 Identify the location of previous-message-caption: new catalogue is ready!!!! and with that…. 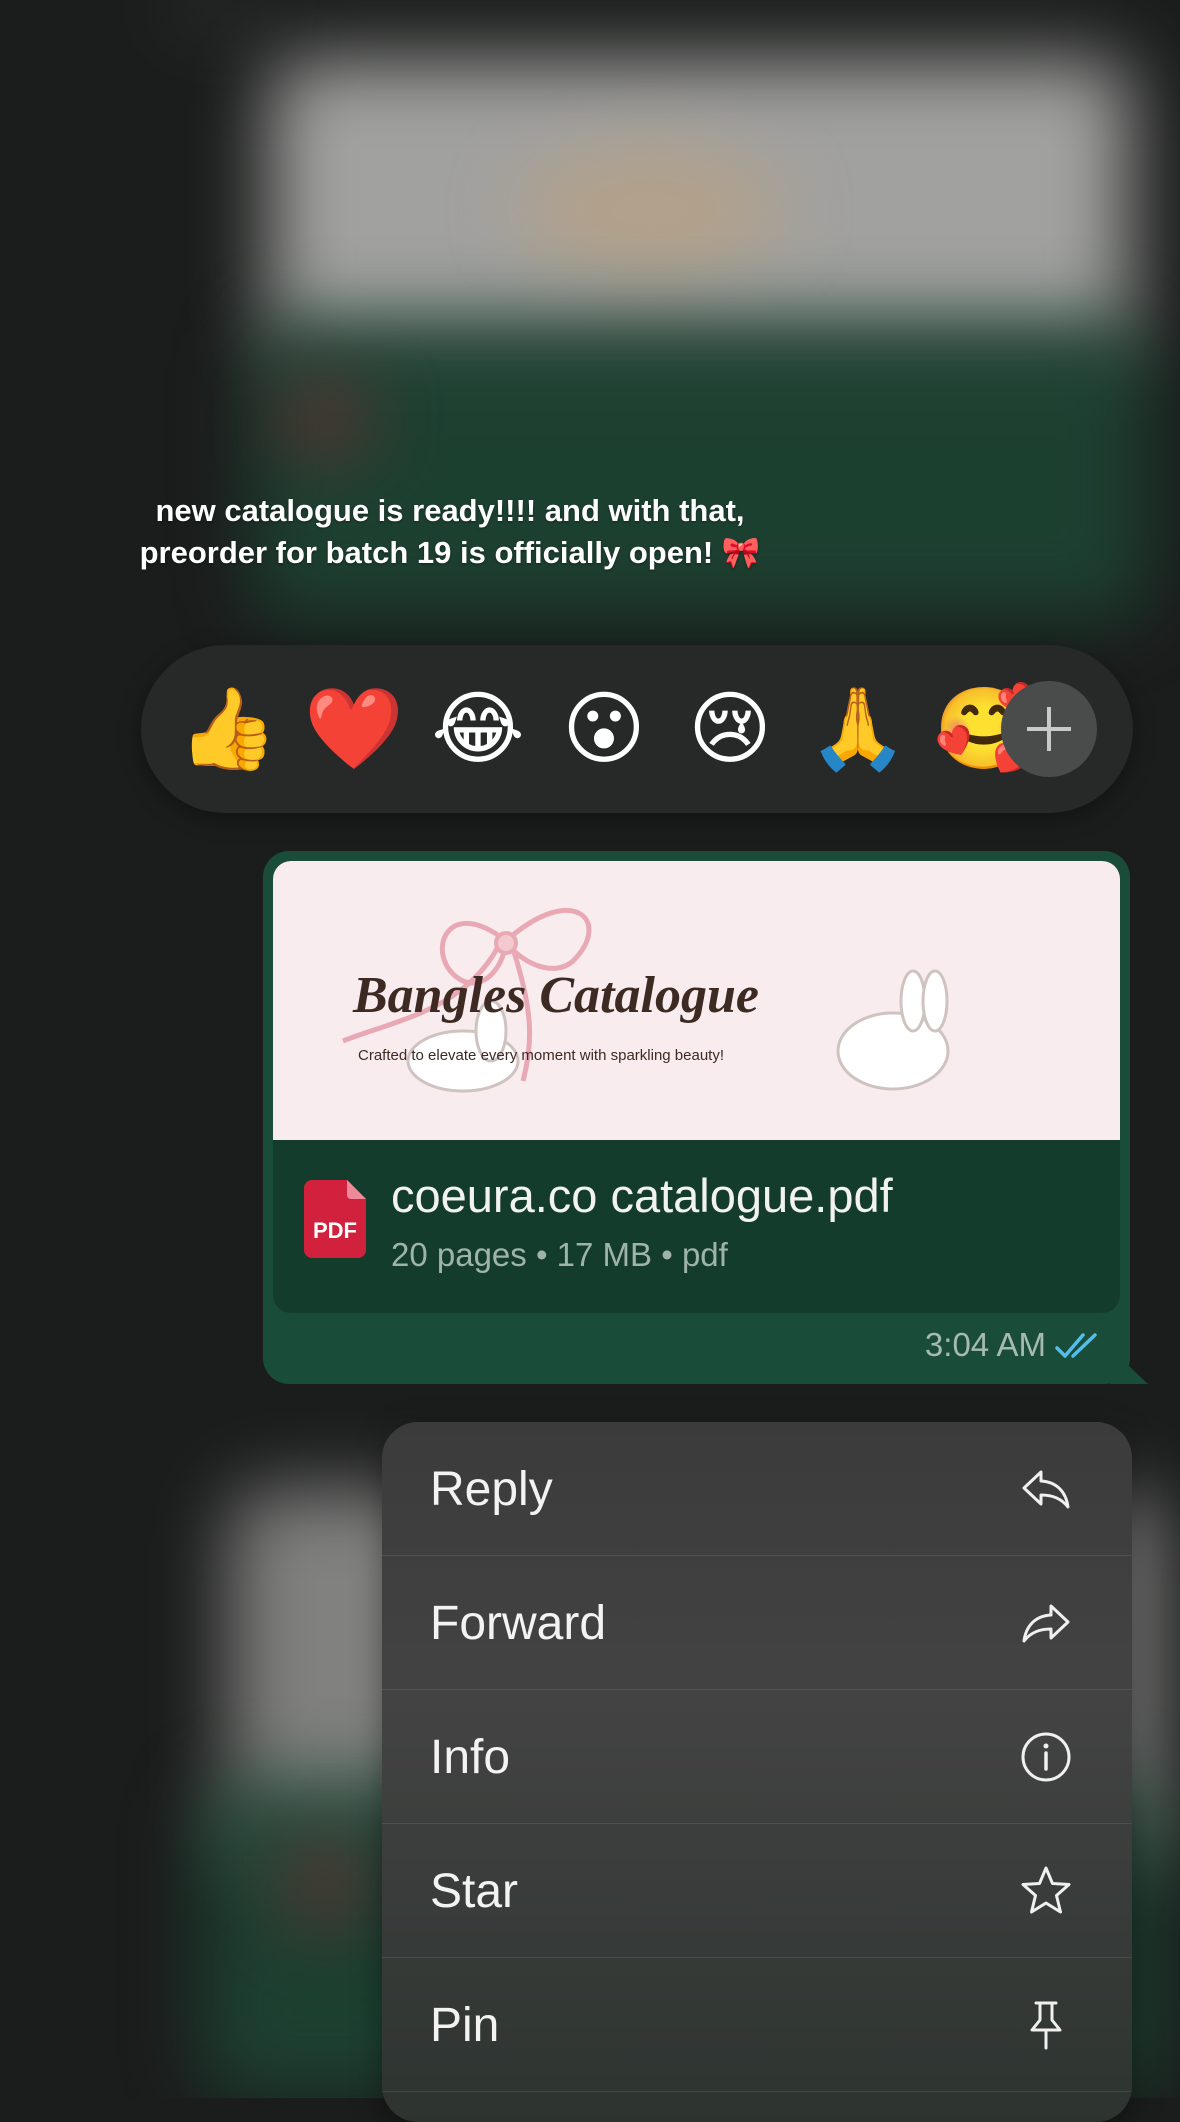
(450, 532).